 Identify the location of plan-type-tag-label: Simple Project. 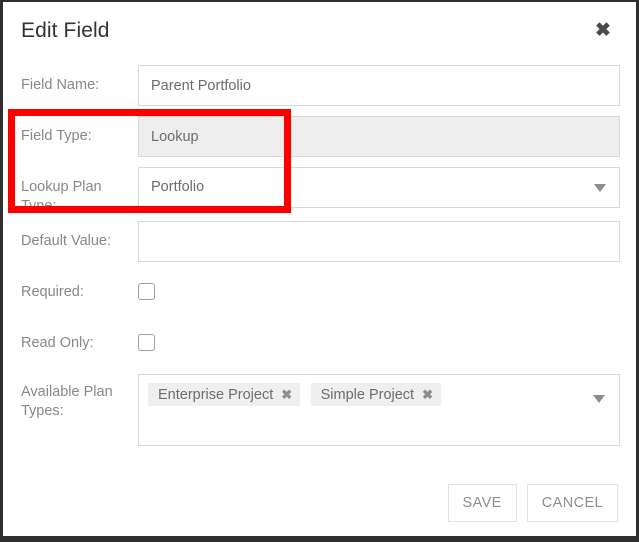
(367, 394).